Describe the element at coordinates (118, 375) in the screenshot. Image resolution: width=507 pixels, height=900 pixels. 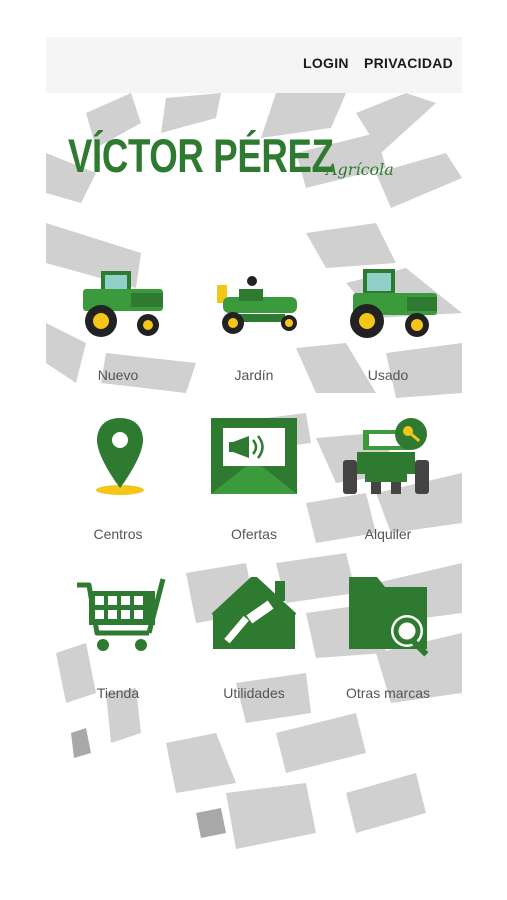
I see `menu-item-label: Nuevo` at that location.